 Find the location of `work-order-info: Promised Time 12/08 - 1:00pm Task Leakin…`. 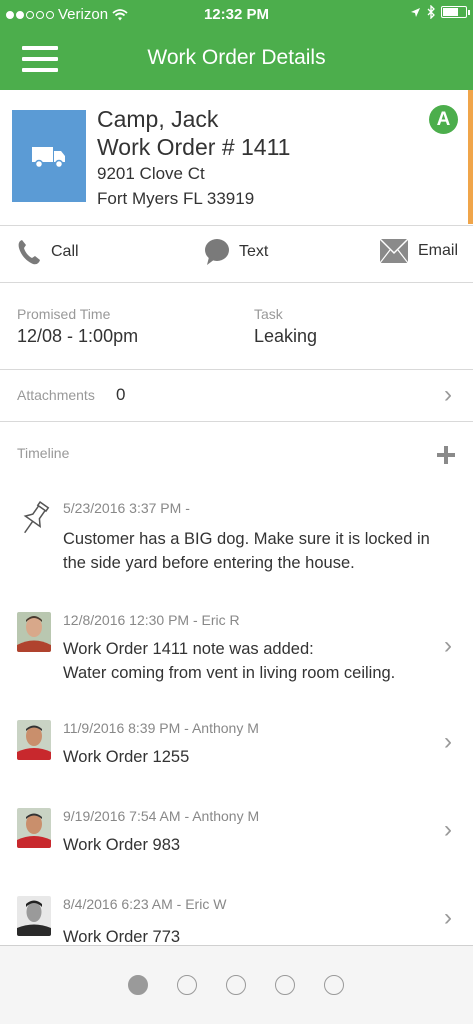

work-order-info: Promised Time 12/08 - 1:00pm Task Leakin… is located at coordinates (236, 326).